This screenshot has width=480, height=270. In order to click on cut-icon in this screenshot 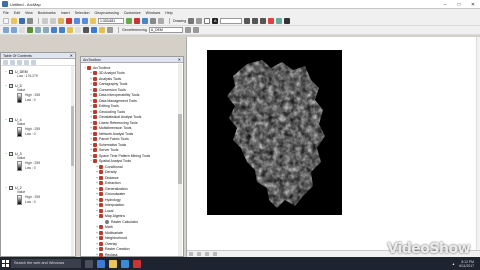, I will do `click(45, 20)`.